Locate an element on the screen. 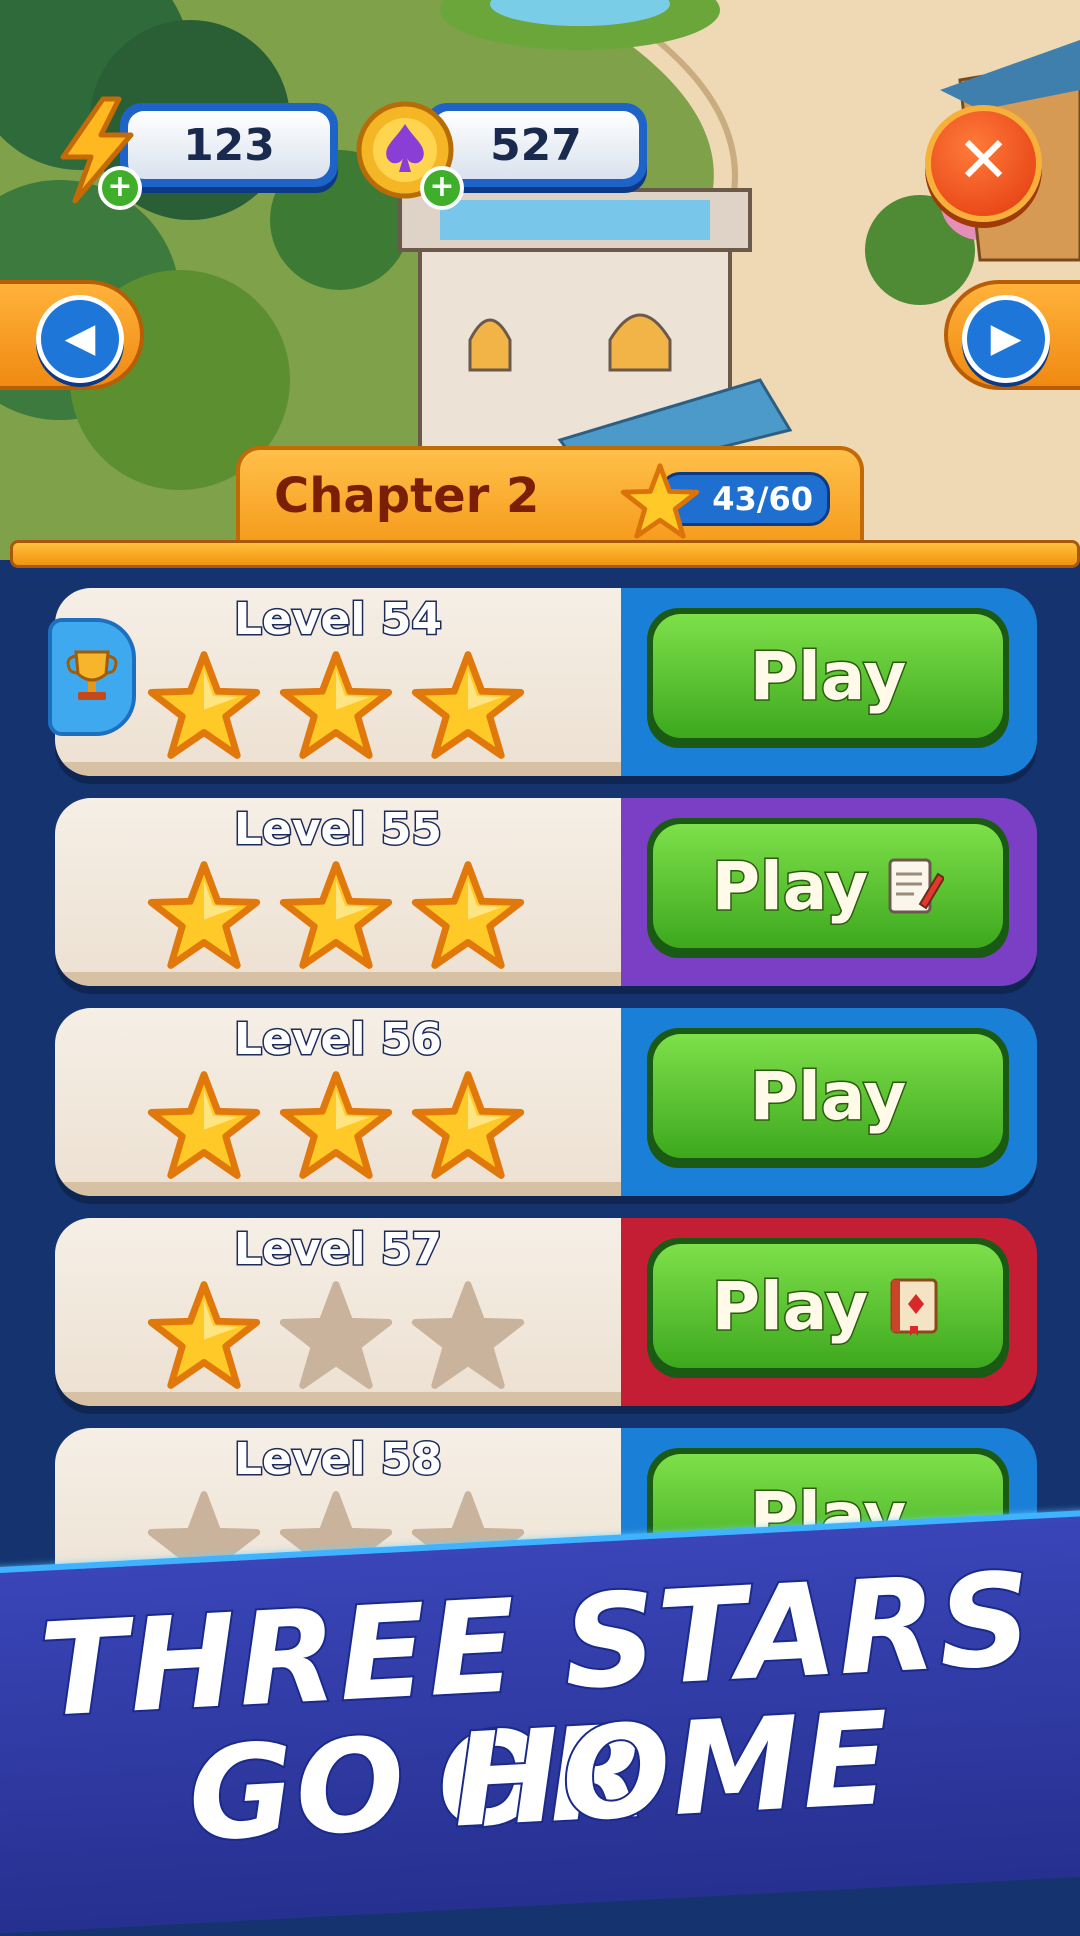 The width and height of the screenshot is (1080, 1936). next-chapter-button: ▶ is located at coordinates (1006, 339).